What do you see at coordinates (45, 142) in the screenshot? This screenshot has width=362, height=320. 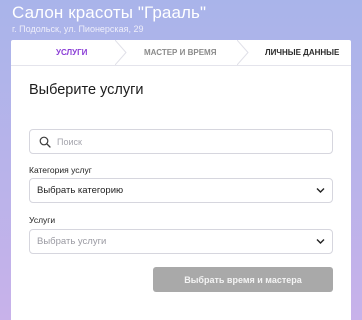 I see `search-icon` at bounding box center [45, 142].